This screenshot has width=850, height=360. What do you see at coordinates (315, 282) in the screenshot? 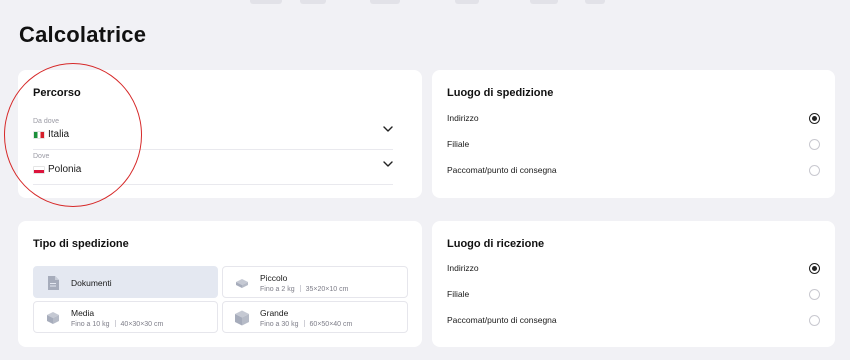
I see `type-option-small: Piccolo Fino a 2 kg 35×20×10 cm` at bounding box center [315, 282].